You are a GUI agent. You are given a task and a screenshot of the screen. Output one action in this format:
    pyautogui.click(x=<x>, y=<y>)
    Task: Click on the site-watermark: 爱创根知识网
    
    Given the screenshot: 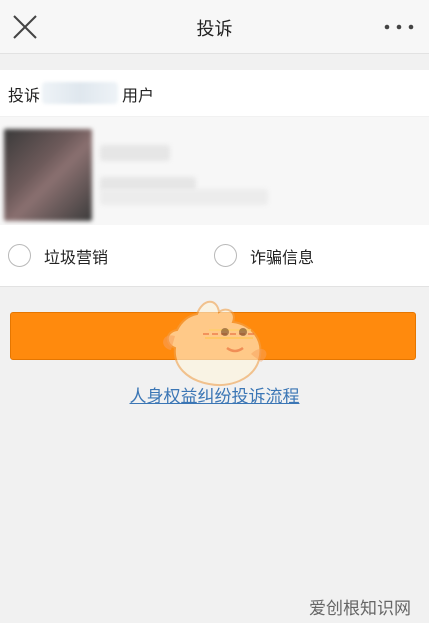 What is the action you would take?
    pyautogui.click(x=360, y=609)
    